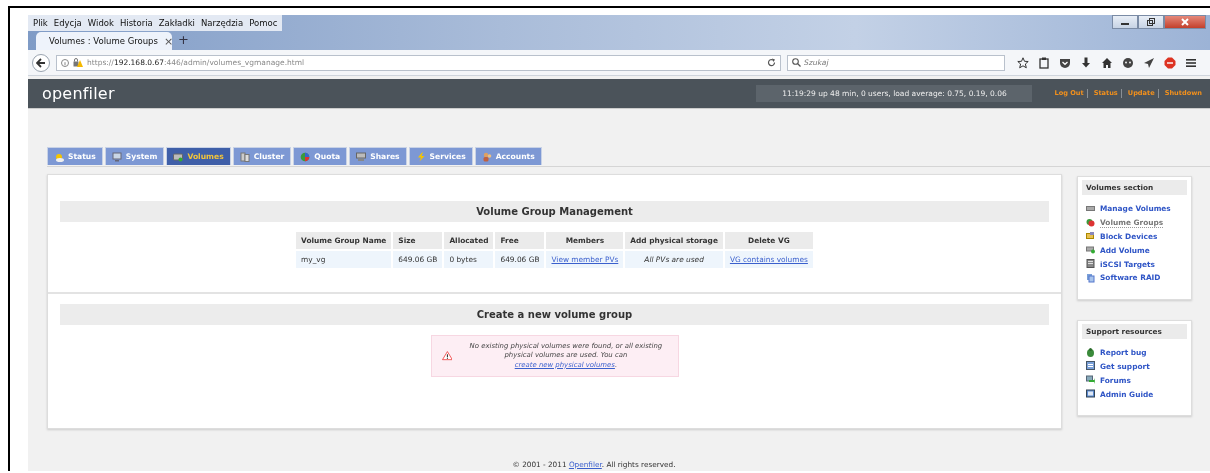 The image size is (1210, 473). What do you see at coordinates (1090, 394) in the screenshot?
I see `book-icon` at bounding box center [1090, 394].